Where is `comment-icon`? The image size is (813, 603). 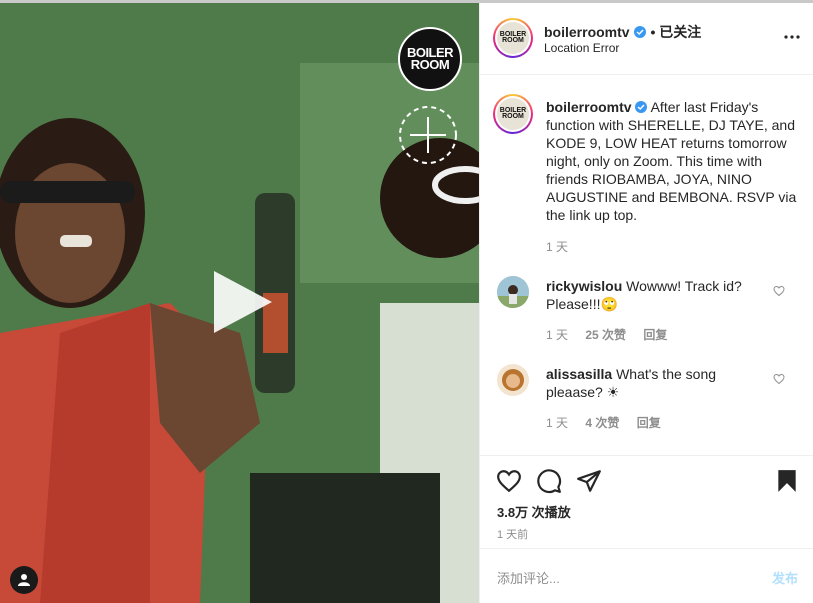 comment-icon is located at coordinates (549, 481).